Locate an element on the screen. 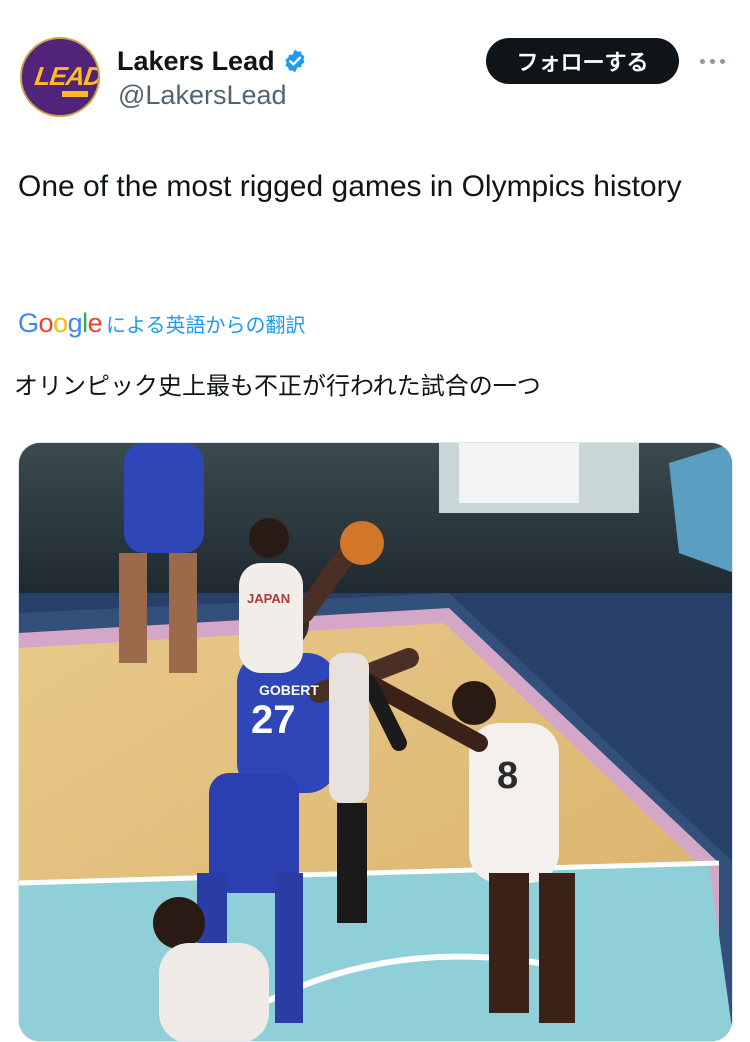  jersey-number-27: 27 is located at coordinates (273, 720).